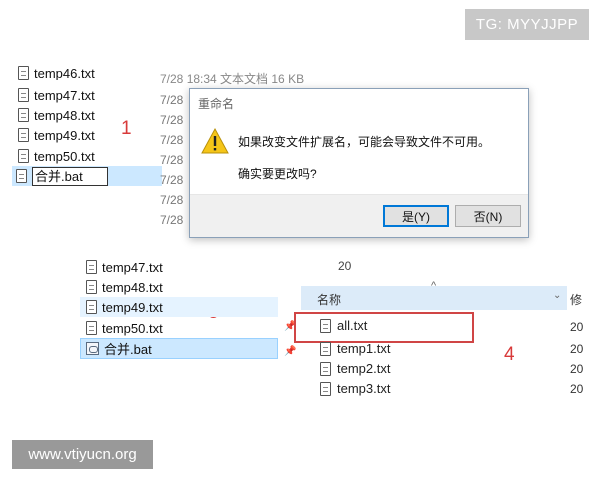 This screenshot has height=480, width=600. I want to click on pin-icon: 📌, so click(290, 351).